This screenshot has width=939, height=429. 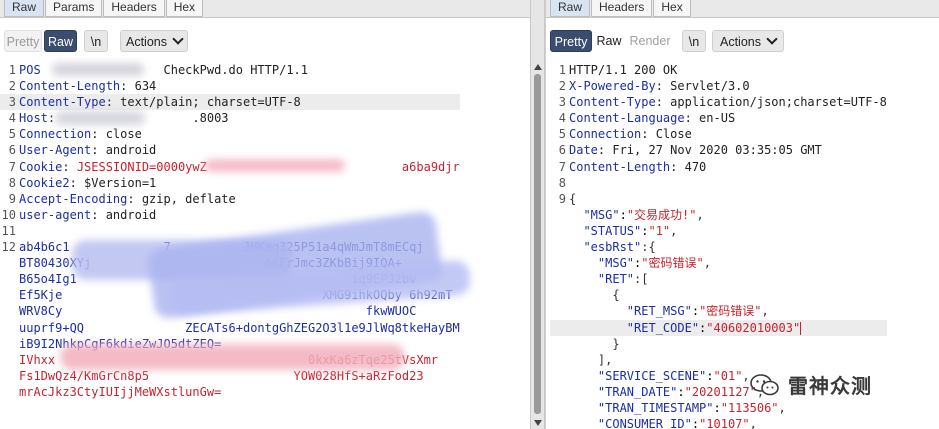 What do you see at coordinates (724, 423) in the screenshot?
I see `json-value: "10107"` at bounding box center [724, 423].